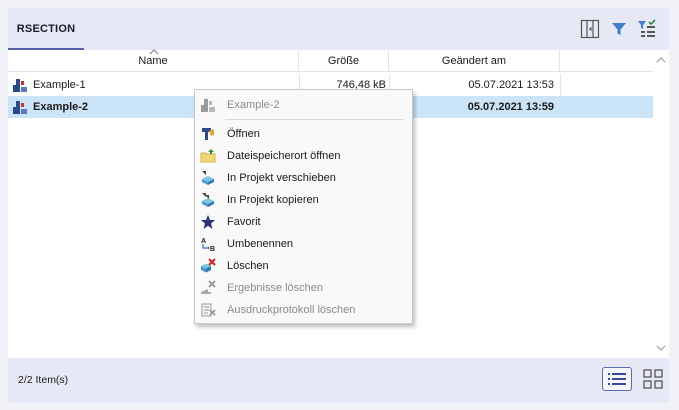 The image size is (679, 410). I want to click on file-modified: 05.07.2021 13:59, so click(510, 107).